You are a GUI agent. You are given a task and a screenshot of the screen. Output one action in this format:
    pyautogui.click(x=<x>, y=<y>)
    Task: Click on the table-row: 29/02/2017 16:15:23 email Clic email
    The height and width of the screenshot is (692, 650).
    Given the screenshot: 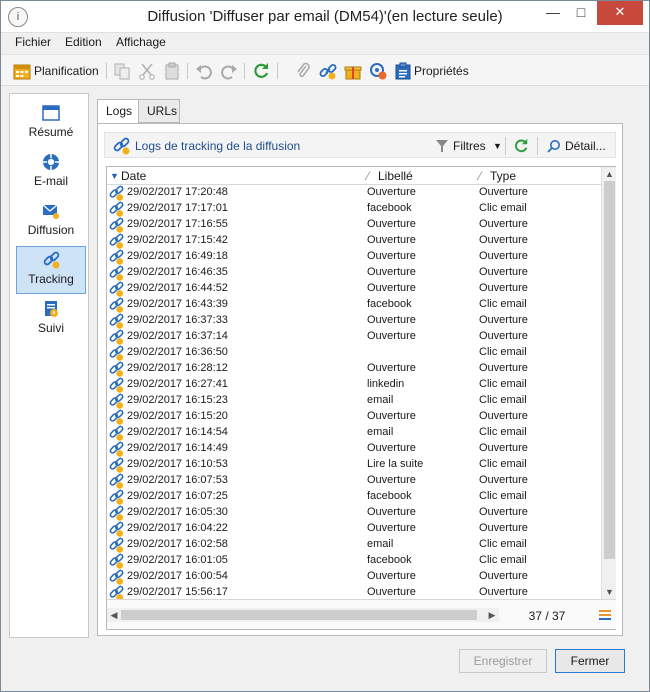 What is the action you would take?
    pyautogui.click(x=354, y=401)
    